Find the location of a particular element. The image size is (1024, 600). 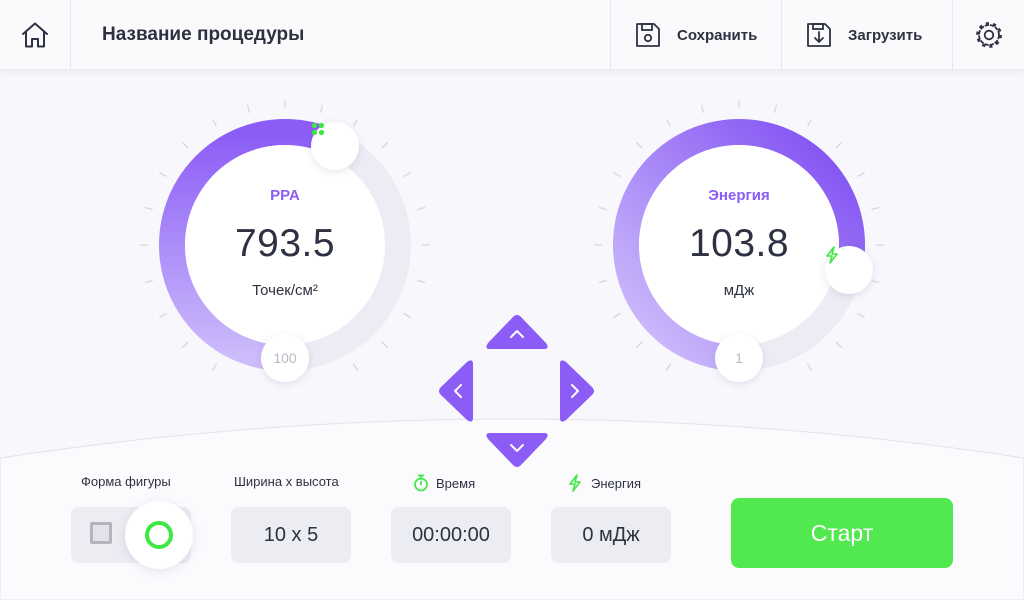

time-field: 00:00:00 is located at coordinates (451, 535).